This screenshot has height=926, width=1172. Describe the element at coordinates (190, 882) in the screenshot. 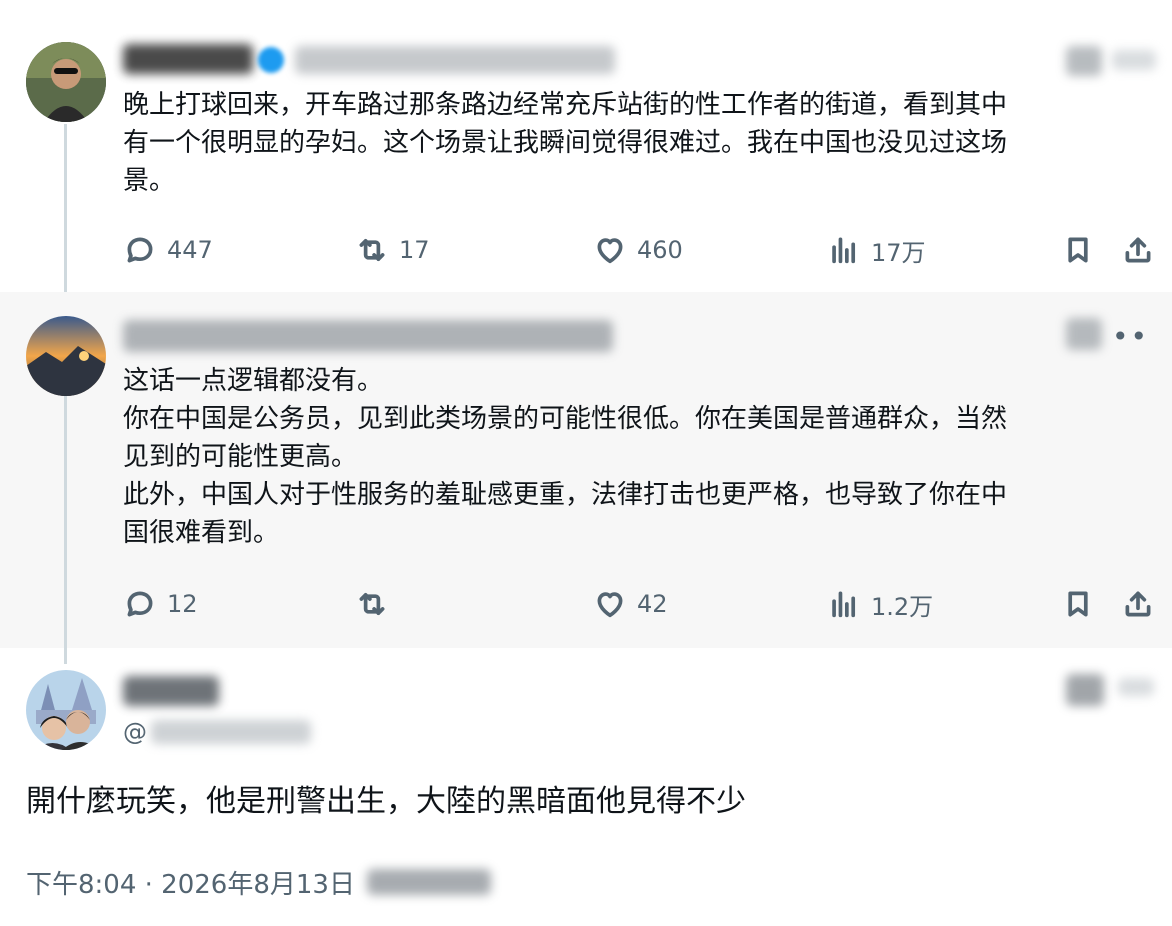

I see `post-timestamp: 下午8:04 · 2026年8月13日` at that location.